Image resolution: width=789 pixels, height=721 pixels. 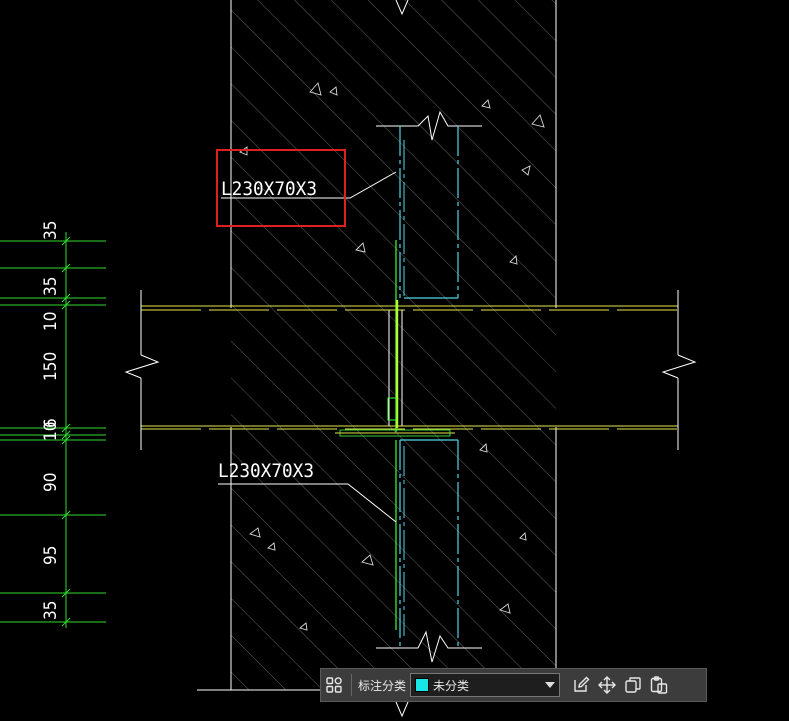 I want to click on dim-label-7: 90, so click(x=51, y=482).